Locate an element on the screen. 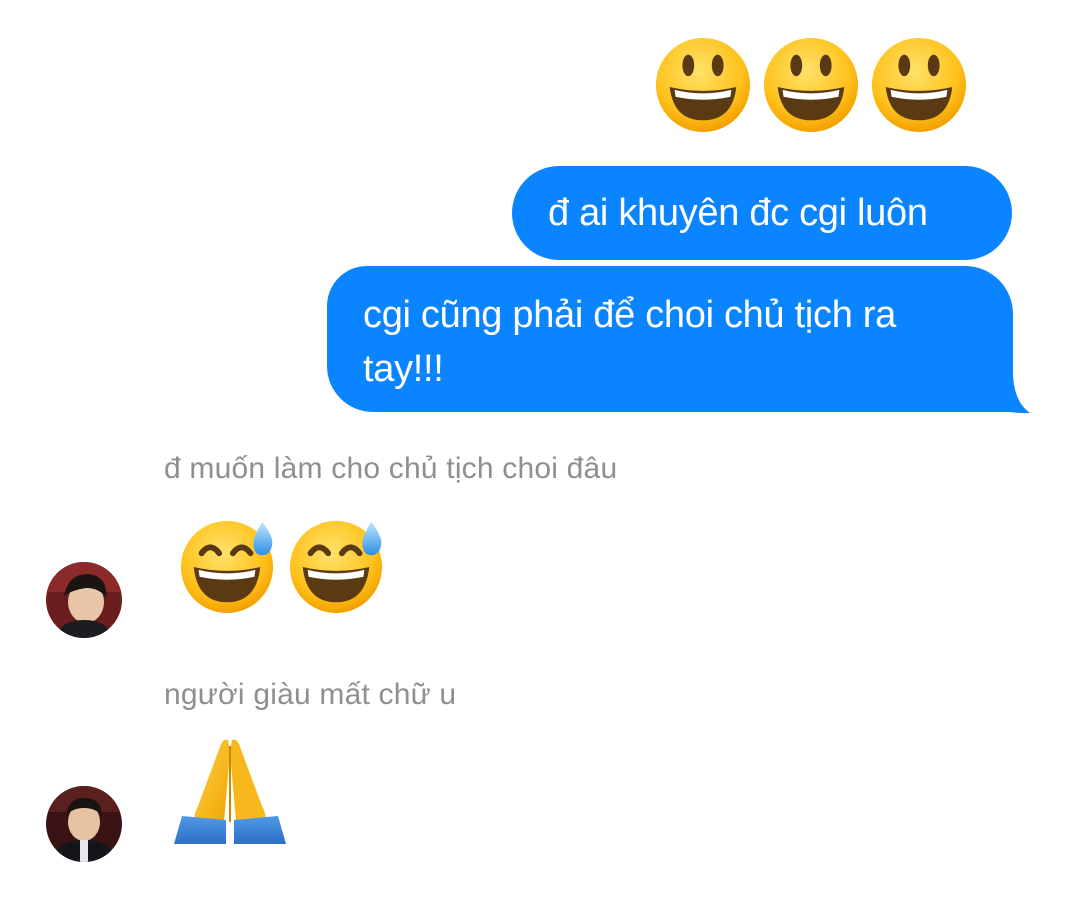 The image size is (1080, 921). message-text: cgi cũng phải để choi chủ tịch ra tay!!! is located at coordinates (629, 342).